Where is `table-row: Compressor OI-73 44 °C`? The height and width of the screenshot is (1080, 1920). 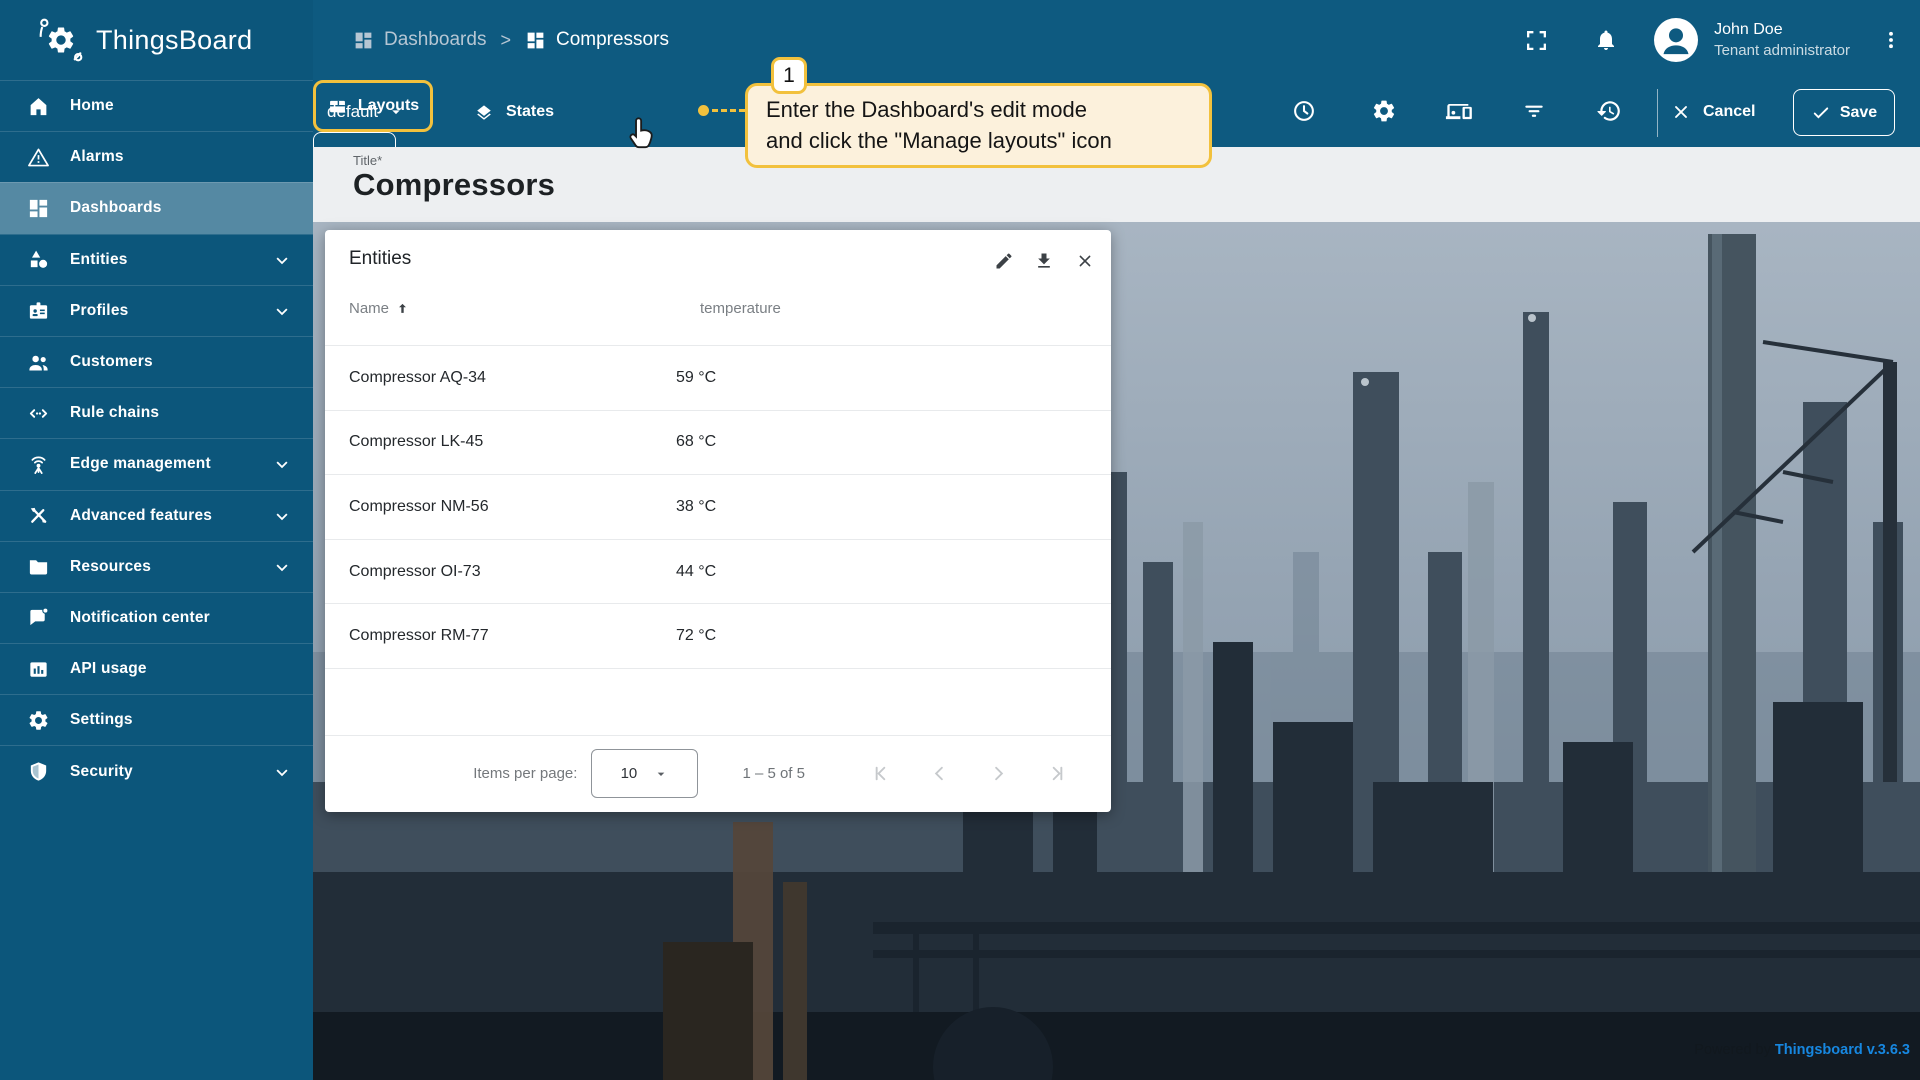 table-row: Compressor OI-73 44 °C is located at coordinates (718, 572).